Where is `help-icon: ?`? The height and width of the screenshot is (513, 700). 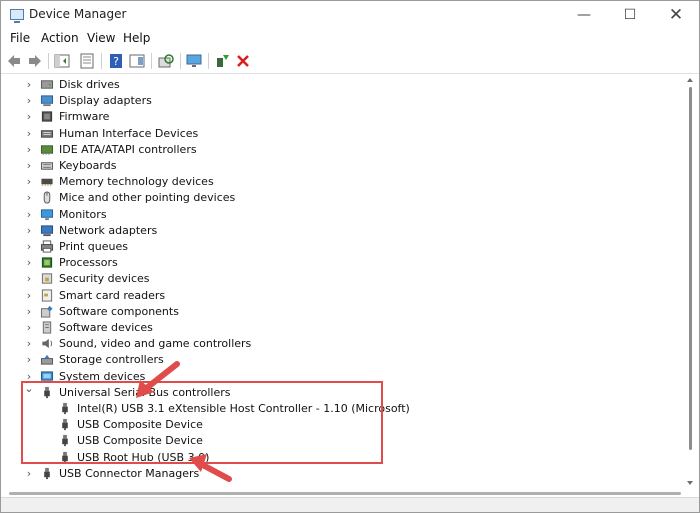
help-icon: ? is located at coordinates (116, 61).